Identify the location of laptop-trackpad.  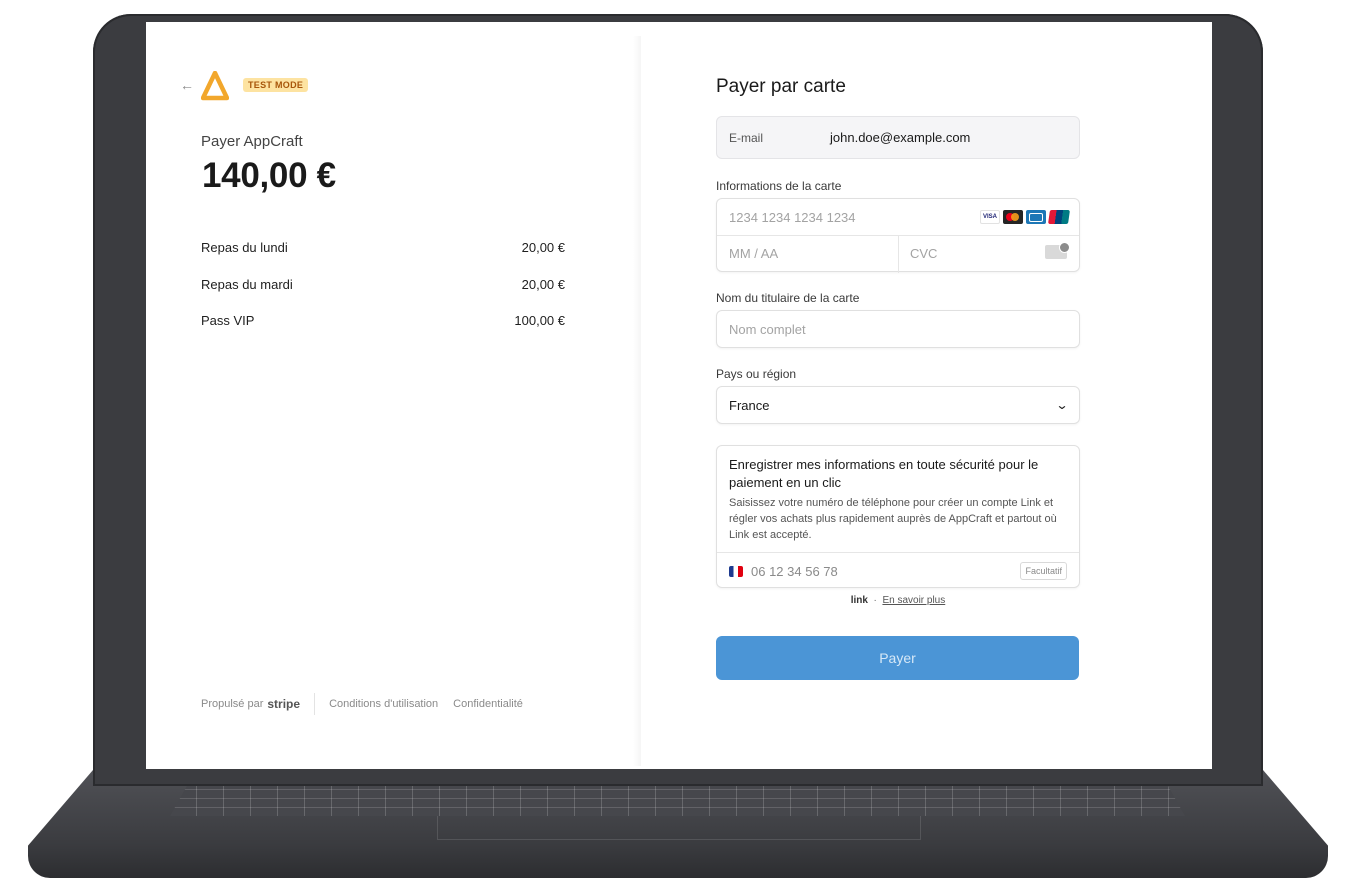
(679, 828).